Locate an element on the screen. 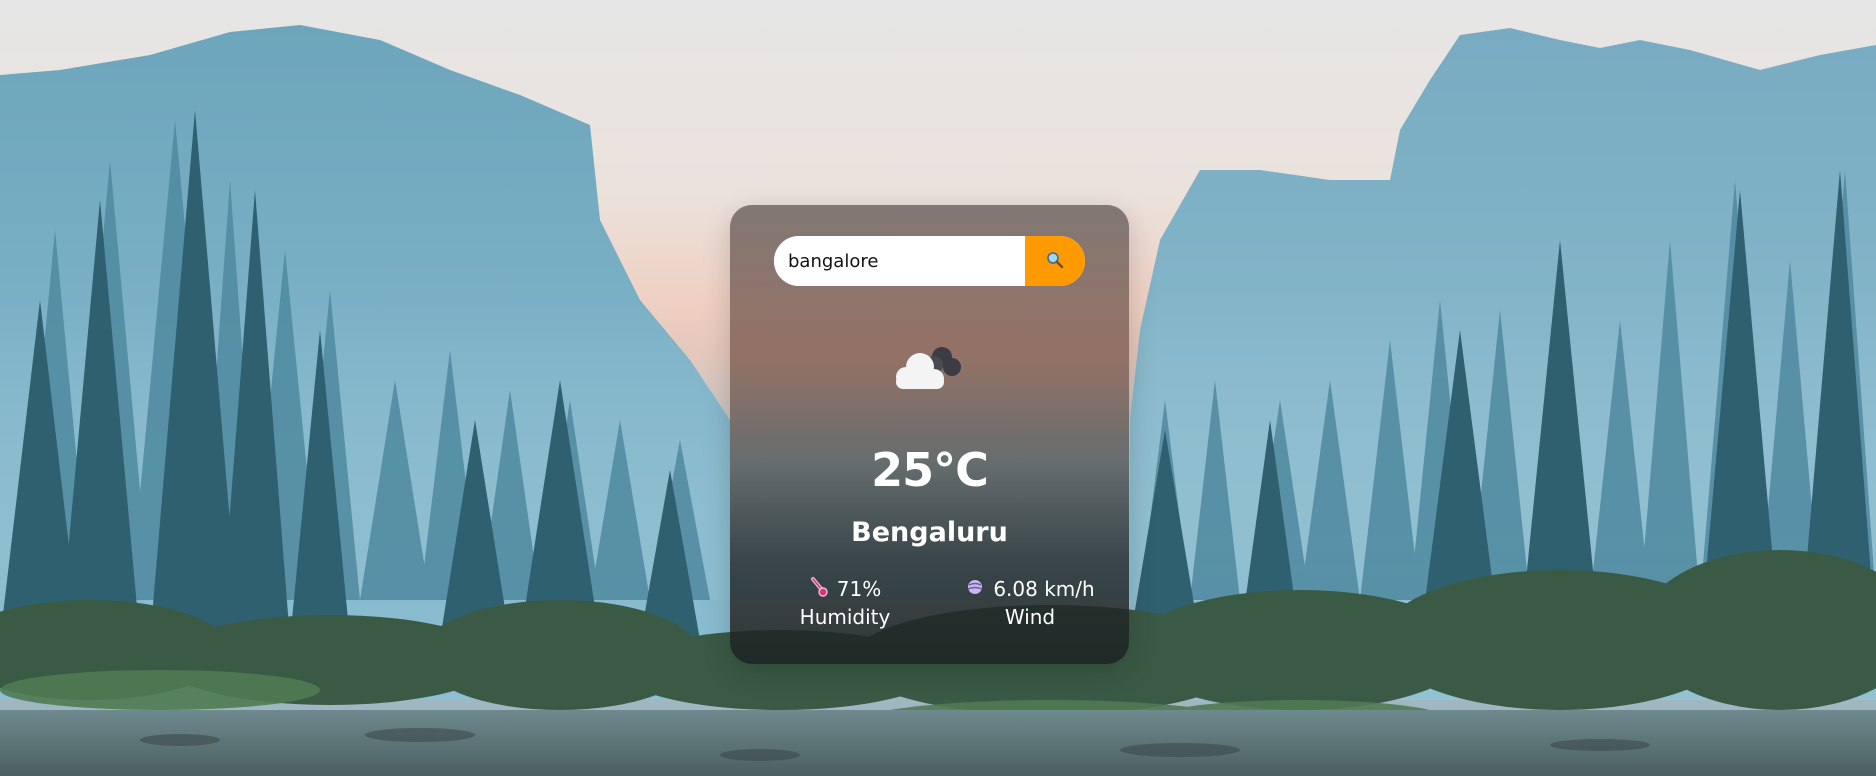 This screenshot has height=776, width=1876. cloud-icon is located at coordinates (928, 369).